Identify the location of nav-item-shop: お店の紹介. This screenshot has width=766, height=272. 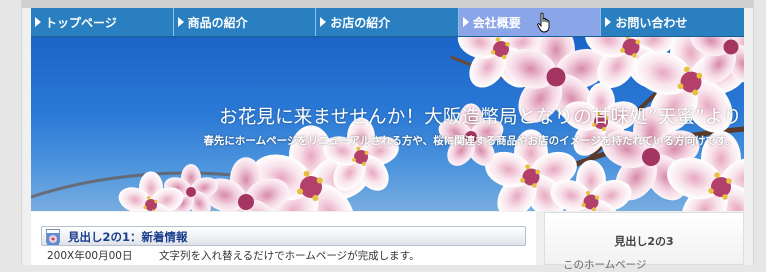
(387, 22).